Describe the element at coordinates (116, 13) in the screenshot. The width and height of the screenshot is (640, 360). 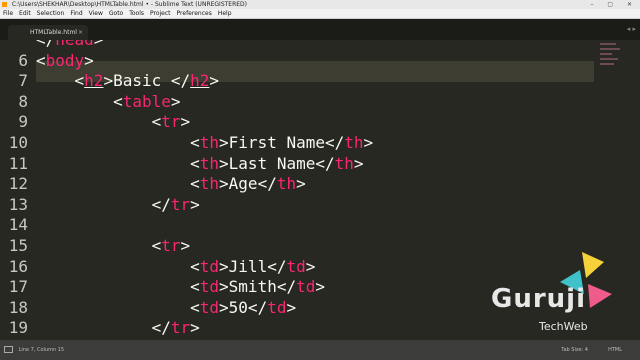
I see `menu-item-goto: Goto` at that location.